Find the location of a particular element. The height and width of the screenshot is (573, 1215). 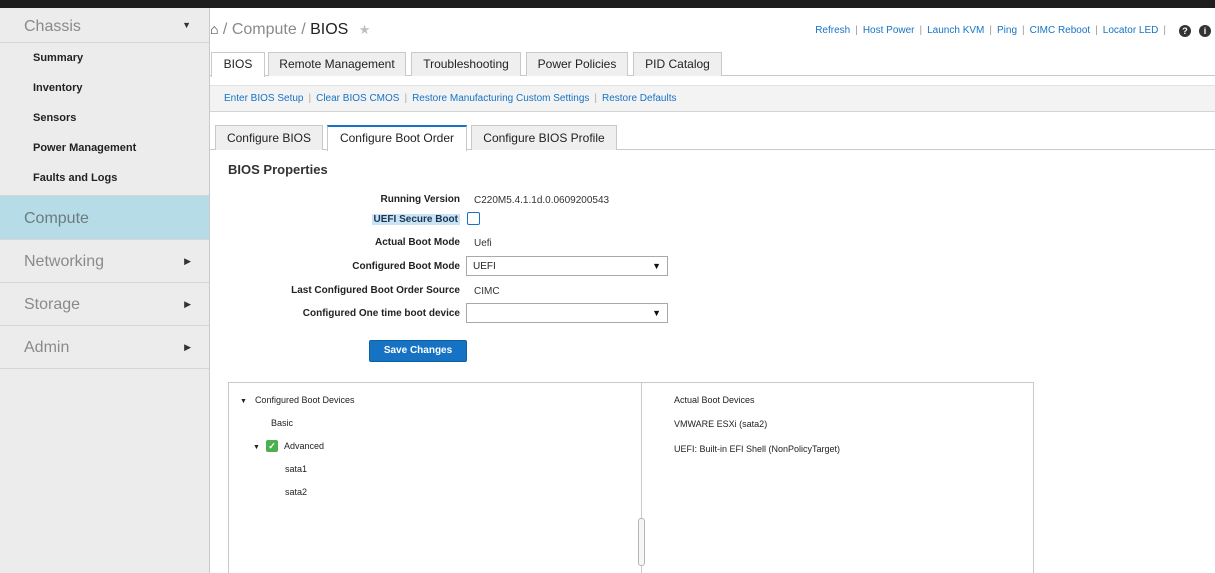

cimc-reboot-link: CIMC Reboot is located at coordinates (1060, 30).